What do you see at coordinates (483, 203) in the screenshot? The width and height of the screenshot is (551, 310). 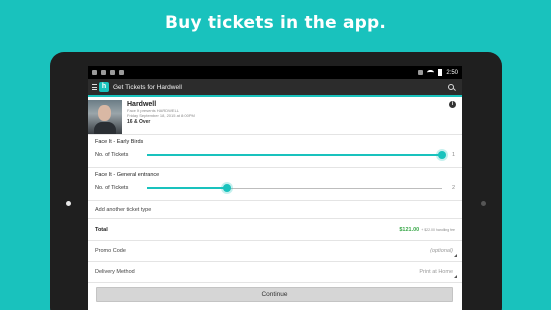 I see `tablet-sensor` at bounding box center [483, 203].